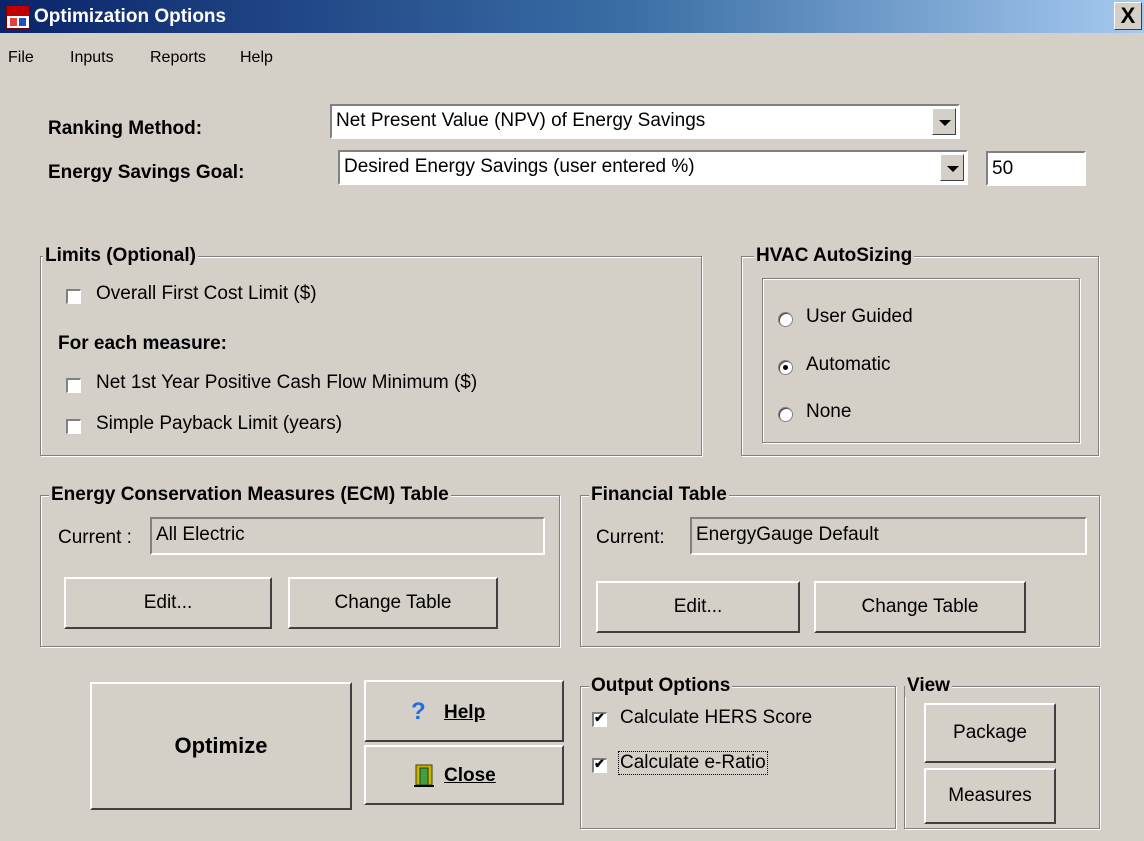  Describe the element at coordinates (130, 16) in the screenshot. I see `window-title: Optimization Options` at that location.